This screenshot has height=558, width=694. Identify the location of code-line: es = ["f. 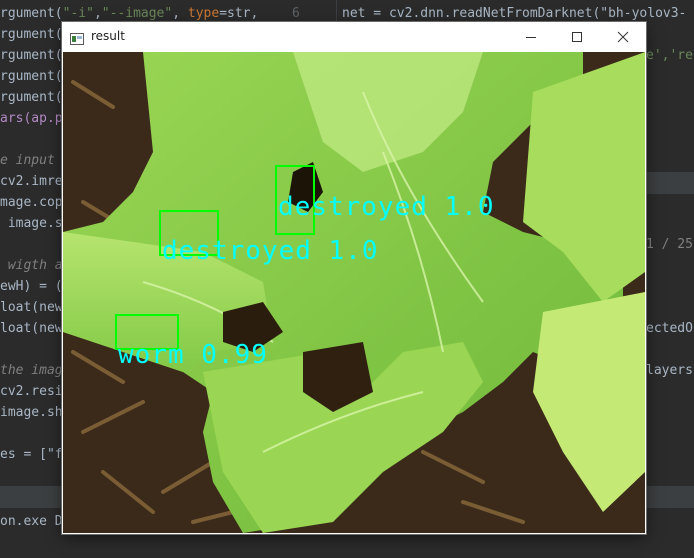
(31, 454).